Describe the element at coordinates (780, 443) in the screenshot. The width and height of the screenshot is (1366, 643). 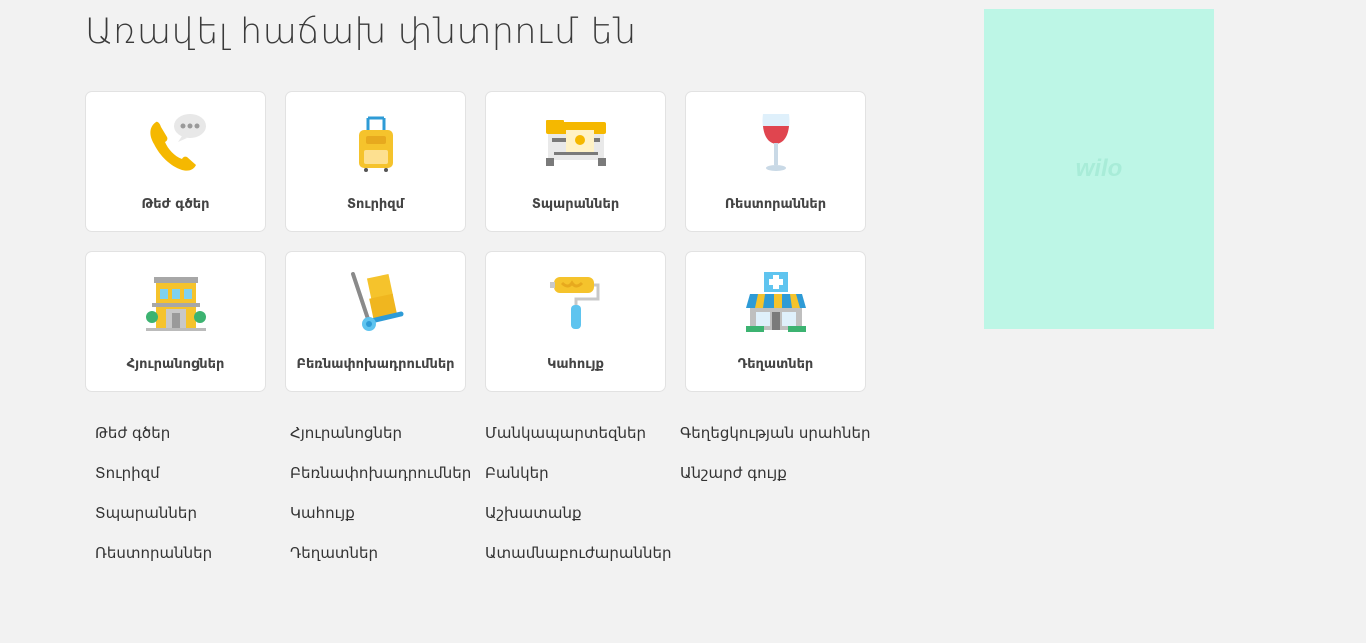
I see `link-beauty-salons: Գեղեցկության սրահներ` at that location.